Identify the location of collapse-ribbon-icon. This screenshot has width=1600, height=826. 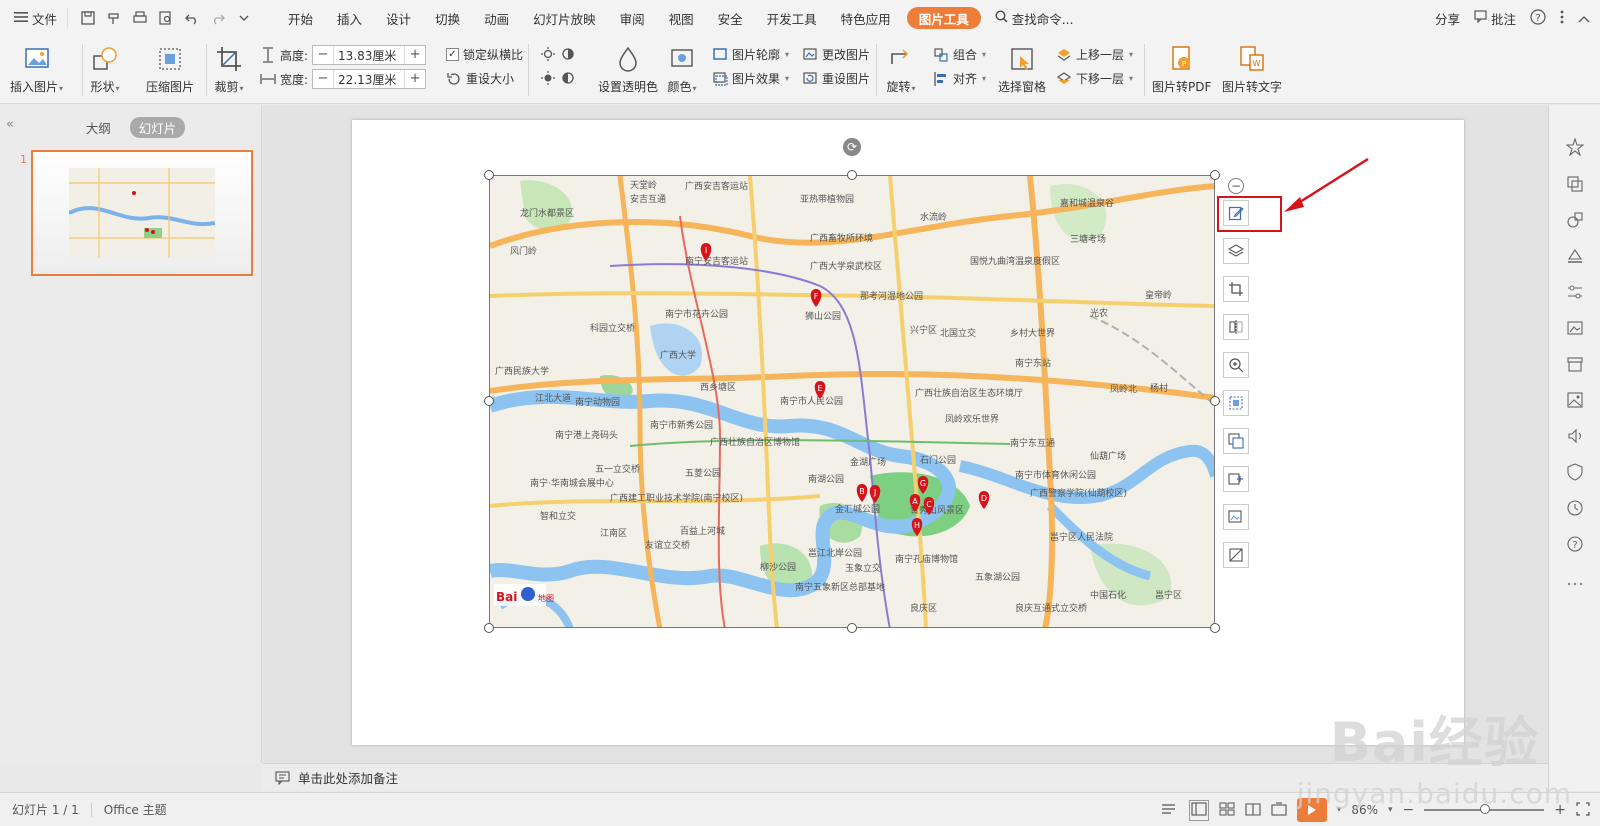
(1584, 18).